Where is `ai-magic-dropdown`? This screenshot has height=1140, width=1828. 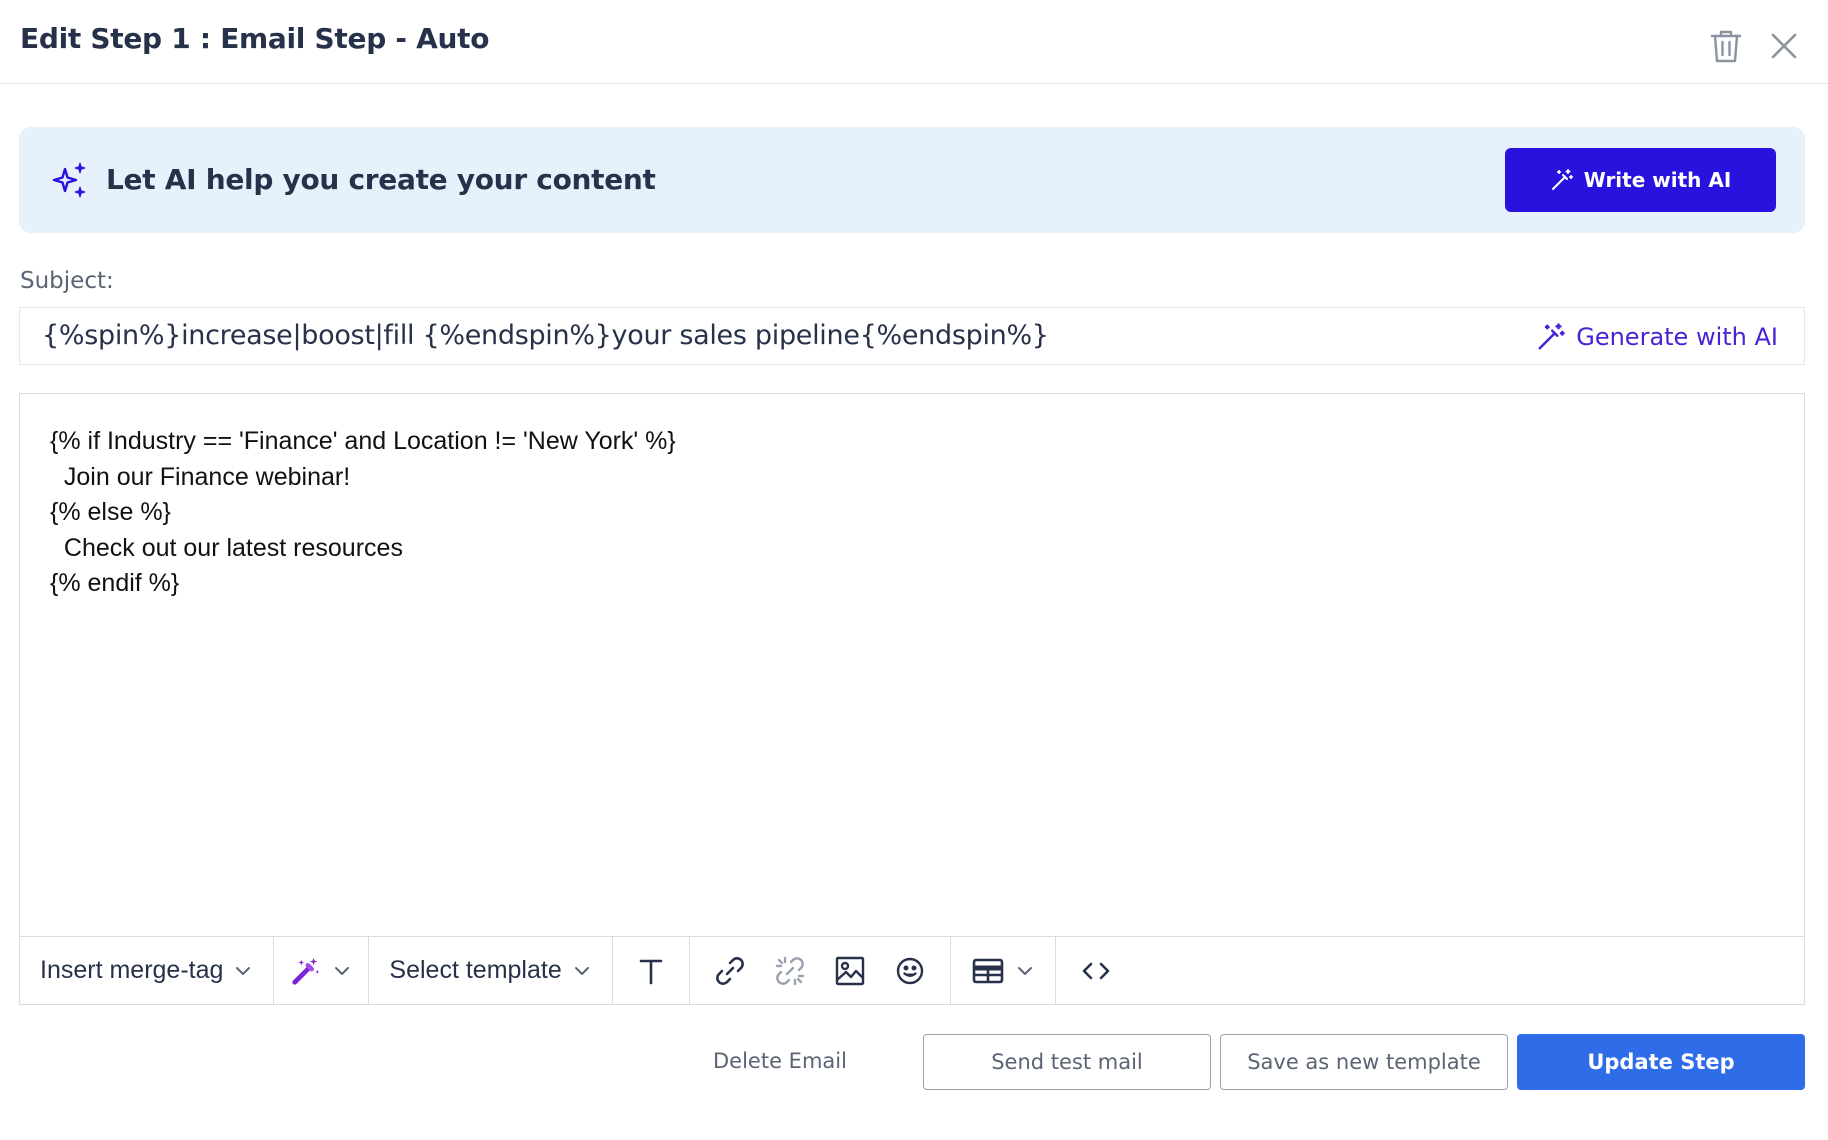 ai-magic-dropdown is located at coordinates (321, 971).